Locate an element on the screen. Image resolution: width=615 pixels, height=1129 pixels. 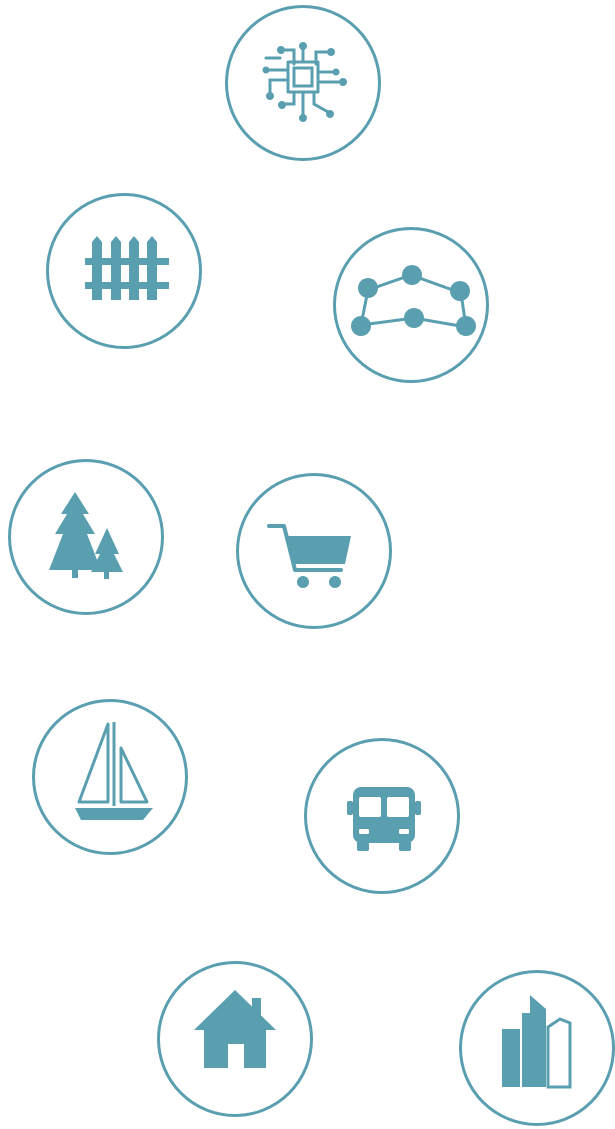
shopping-cart-badge is located at coordinates (314, 551).